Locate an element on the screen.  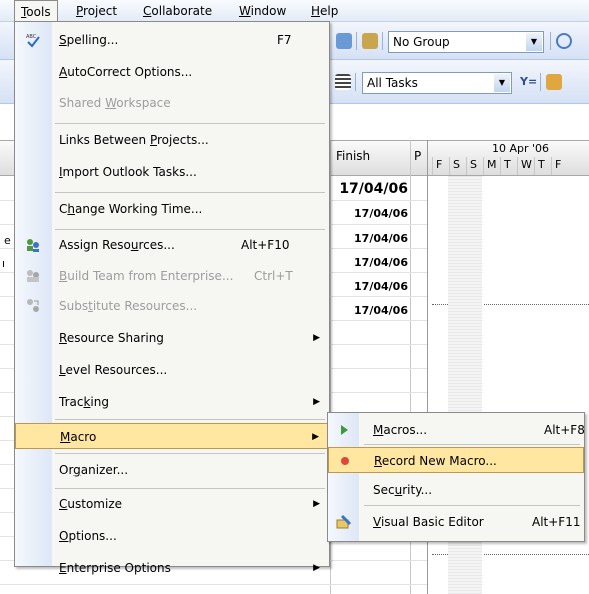
finish-column-header: Finish is located at coordinates (353, 156).